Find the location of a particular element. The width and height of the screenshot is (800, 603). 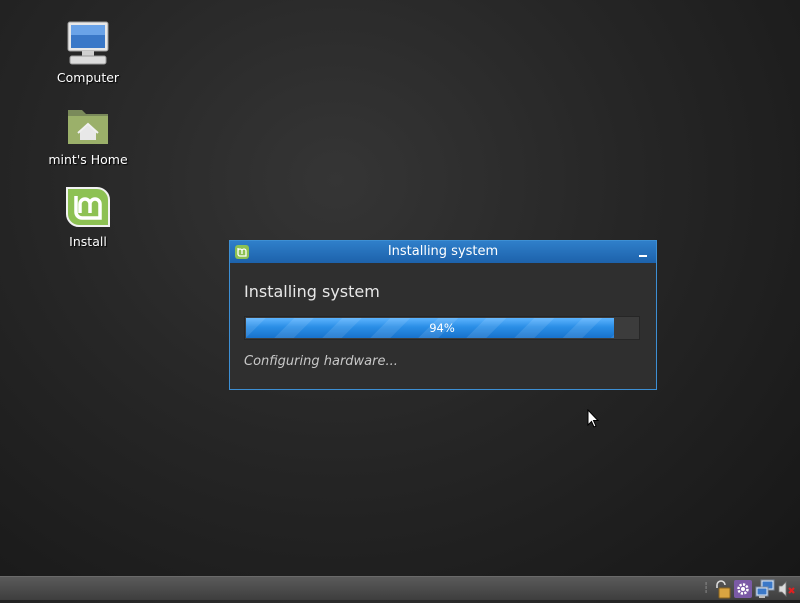

install-progress-bar: 94% is located at coordinates (442, 328).